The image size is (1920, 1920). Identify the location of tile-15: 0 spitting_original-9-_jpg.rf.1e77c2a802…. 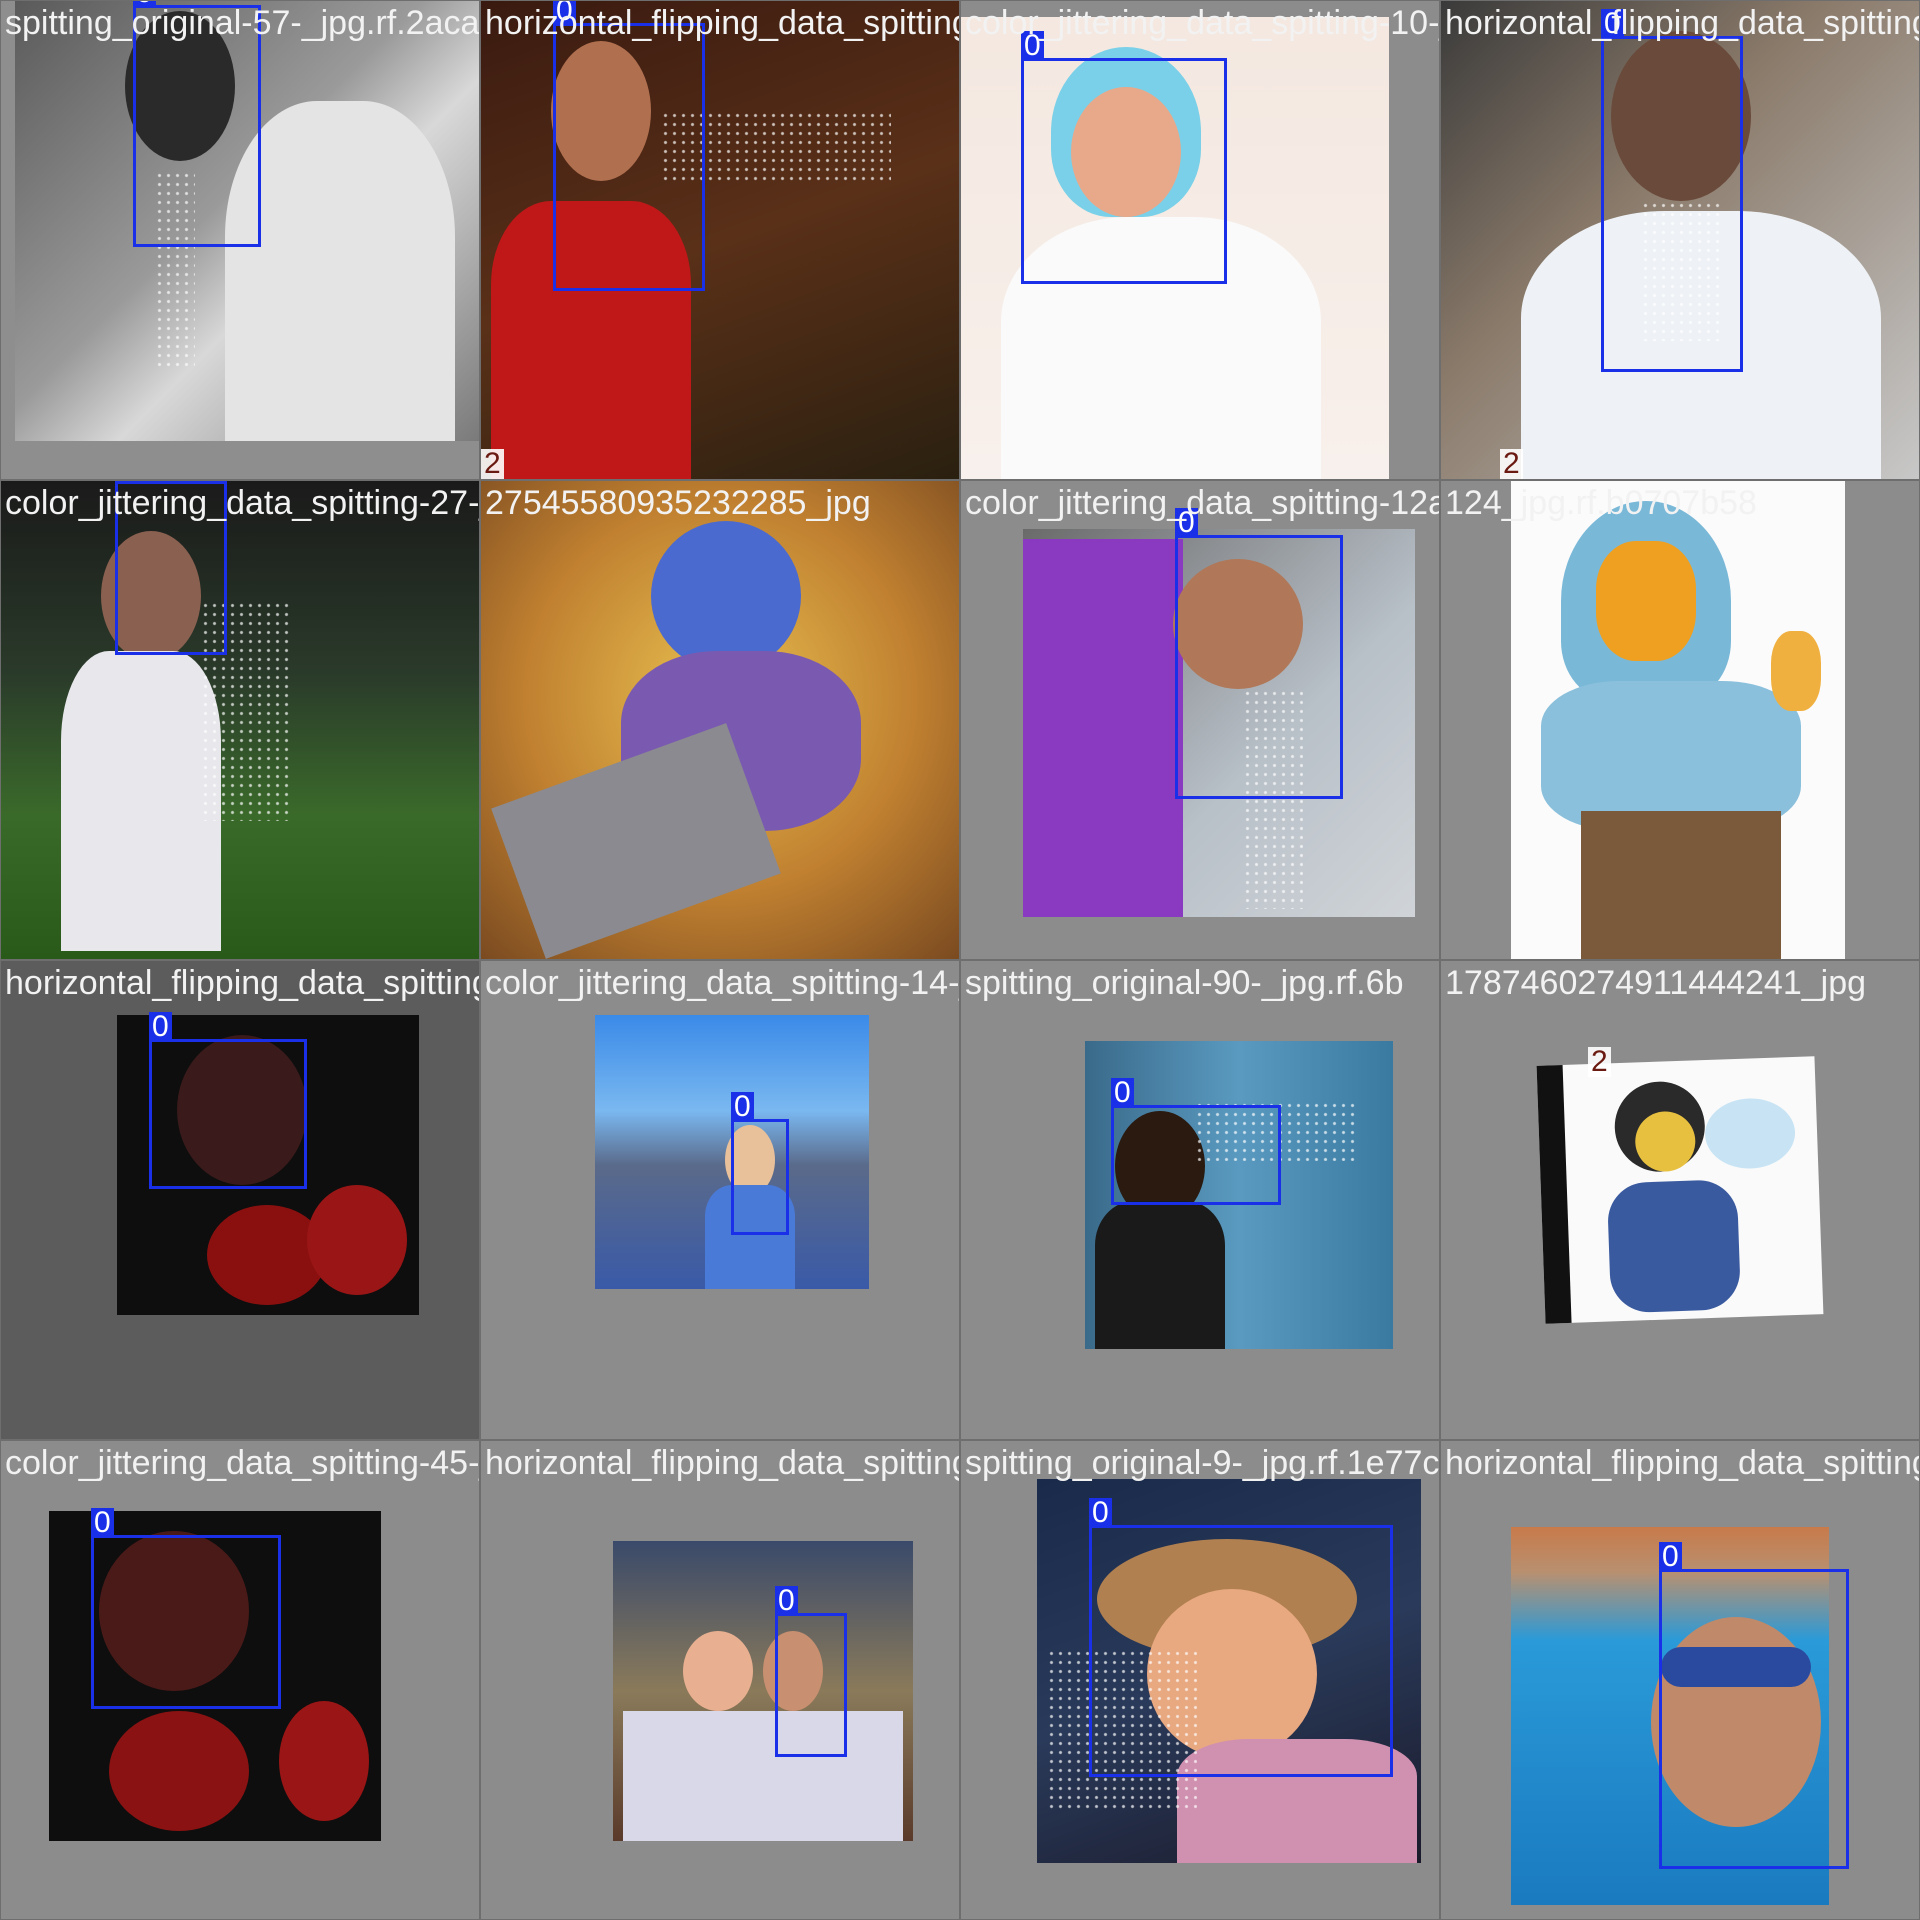
(1200, 1680).